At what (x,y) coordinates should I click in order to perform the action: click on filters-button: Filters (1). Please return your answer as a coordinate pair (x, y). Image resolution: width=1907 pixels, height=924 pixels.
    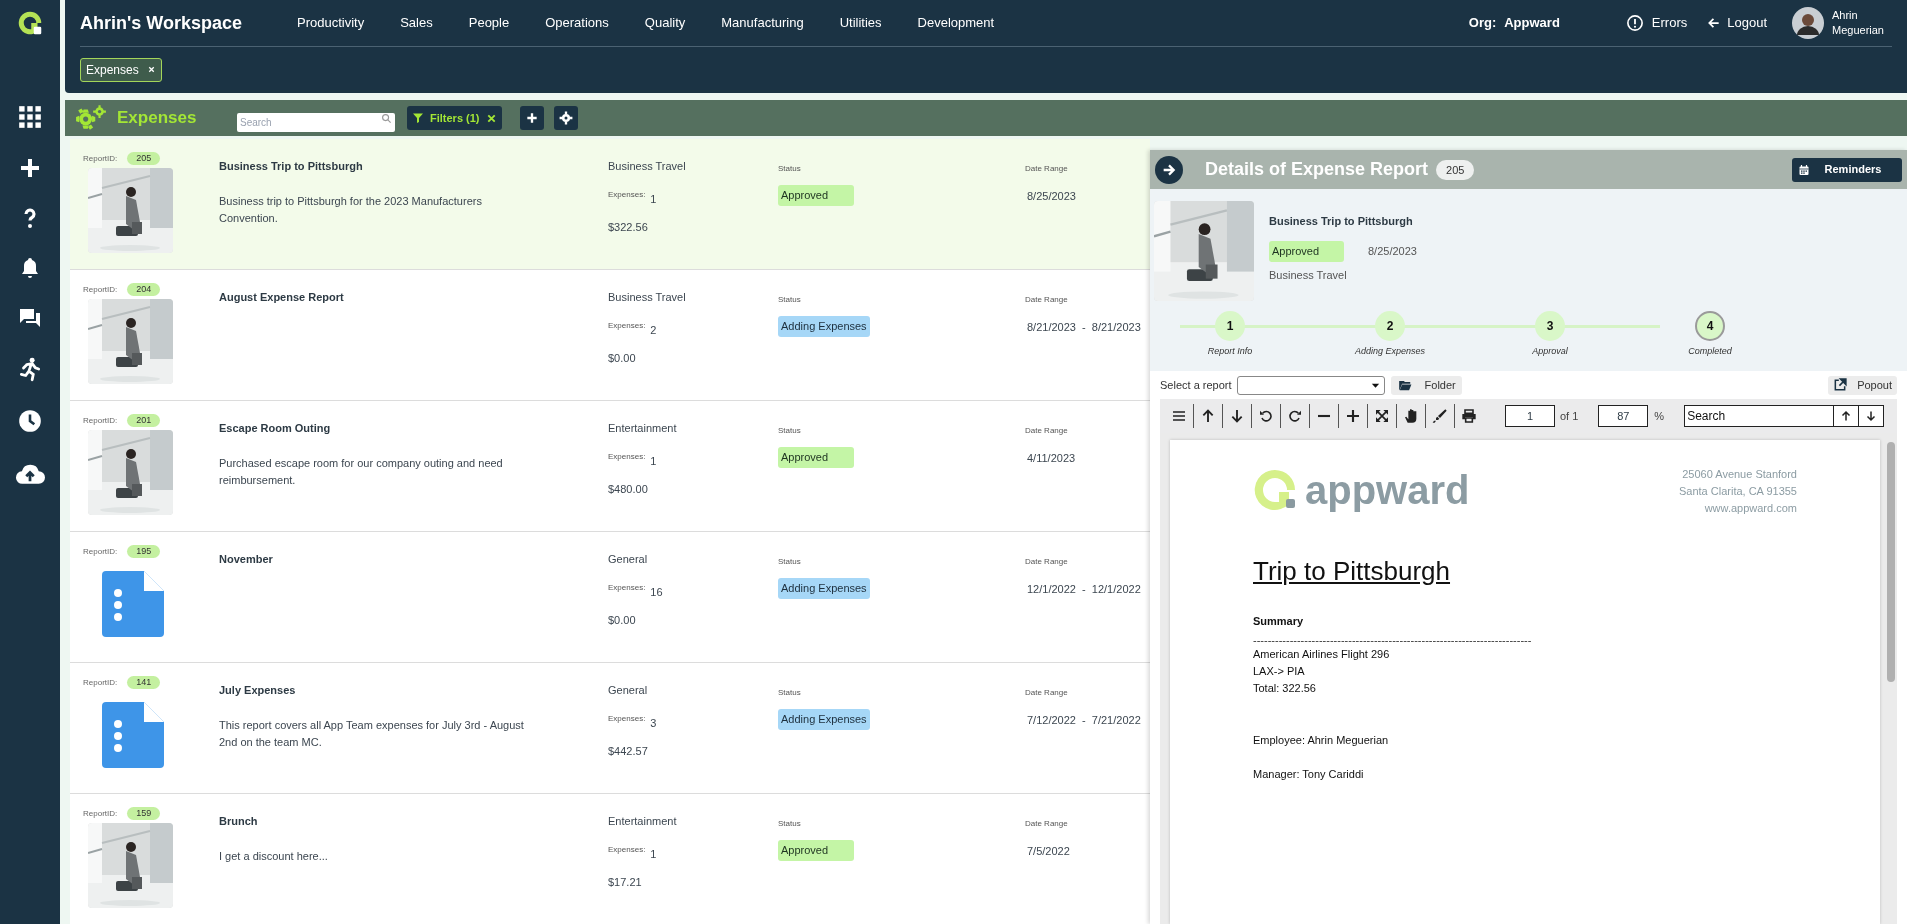
    Looking at the image, I should click on (454, 118).